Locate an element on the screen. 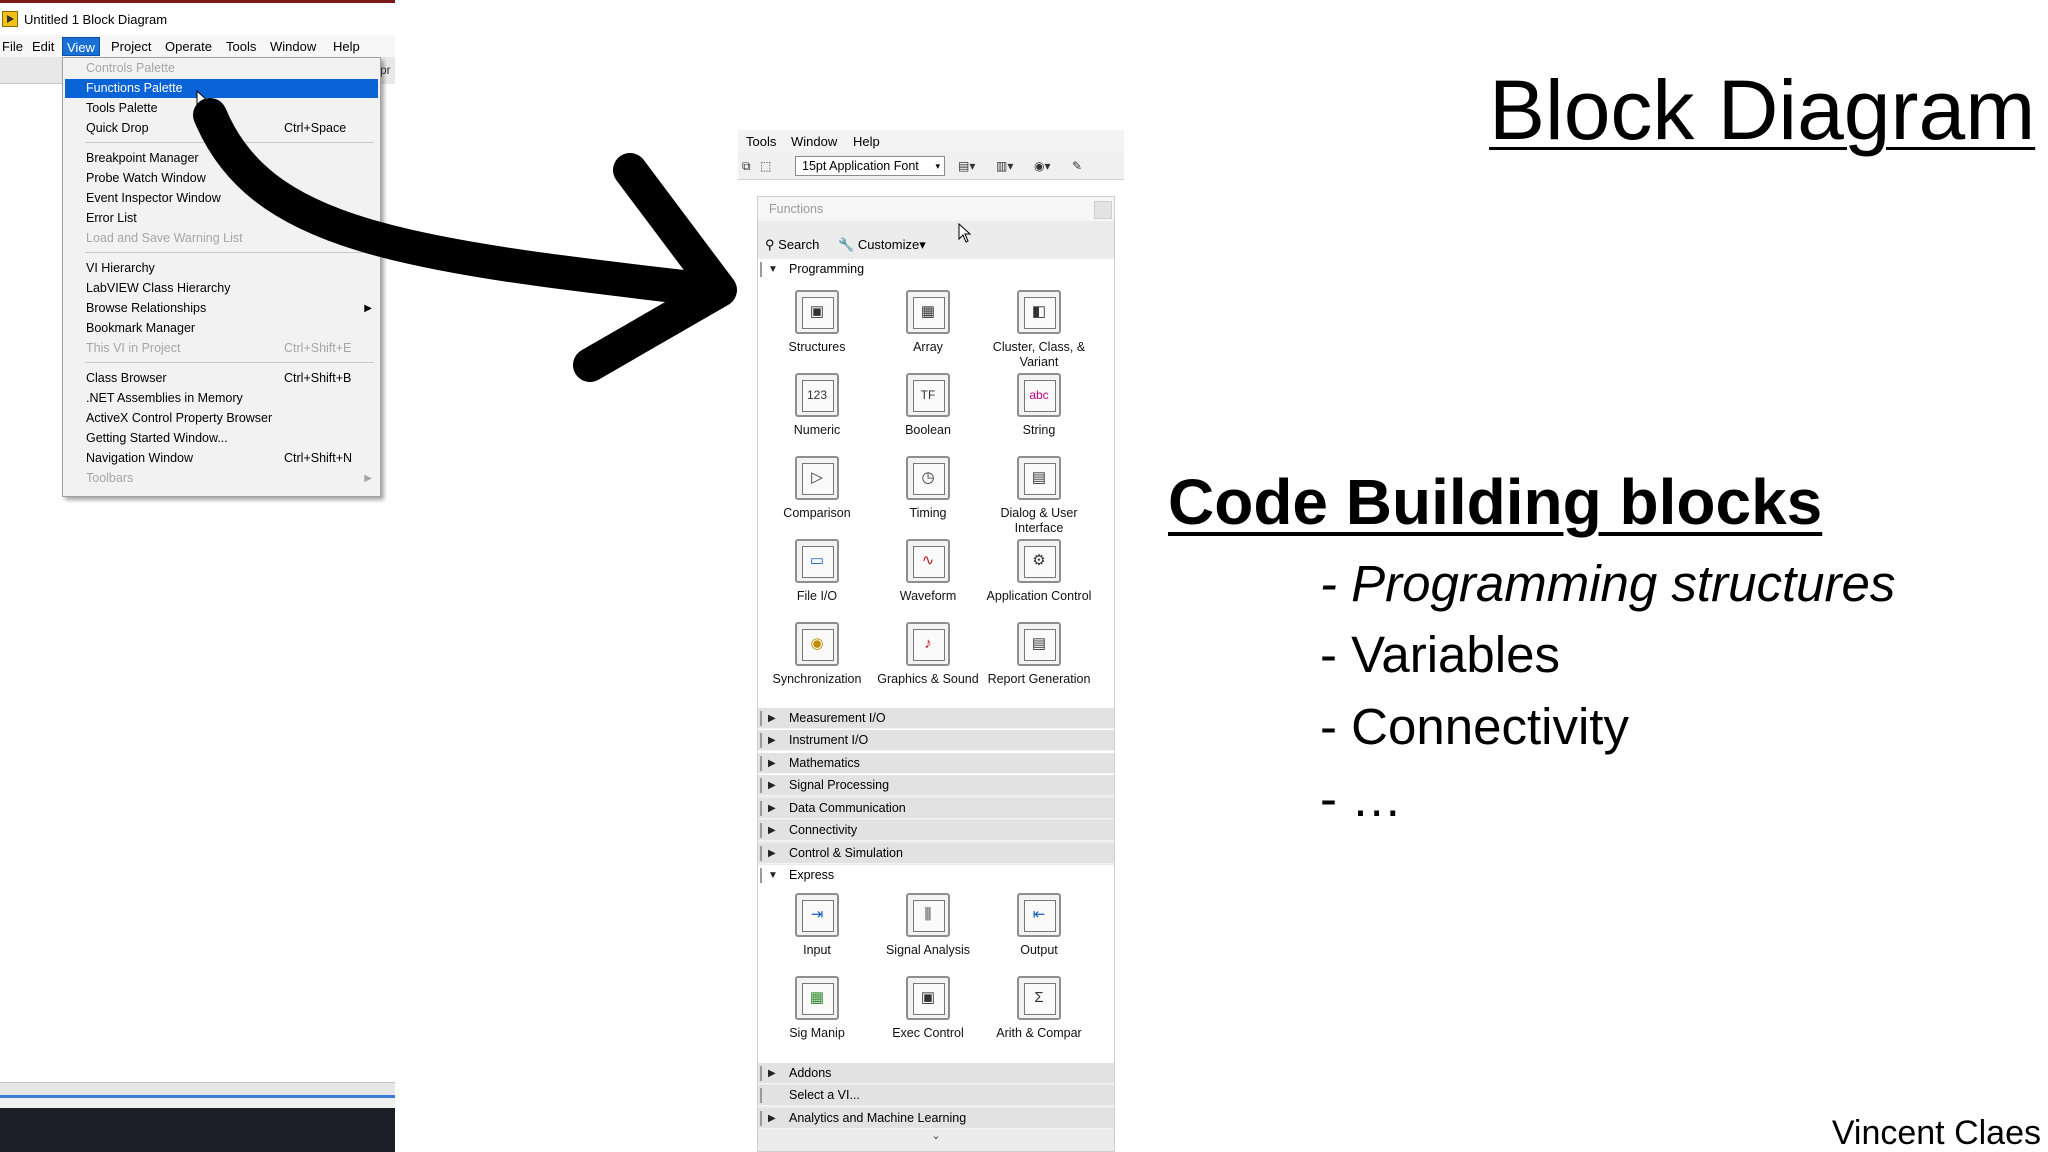  report-generation-icon: ▤ is located at coordinates (1039, 644).